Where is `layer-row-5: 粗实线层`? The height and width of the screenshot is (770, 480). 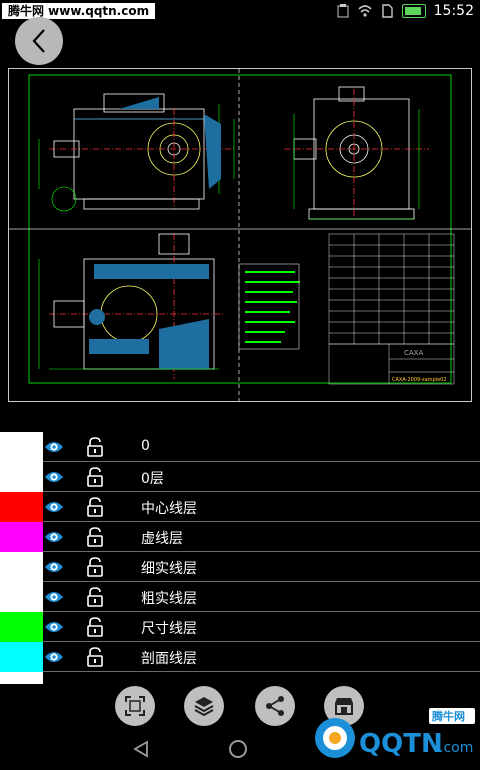 layer-row-5: 粗实线层 is located at coordinates (240, 597).